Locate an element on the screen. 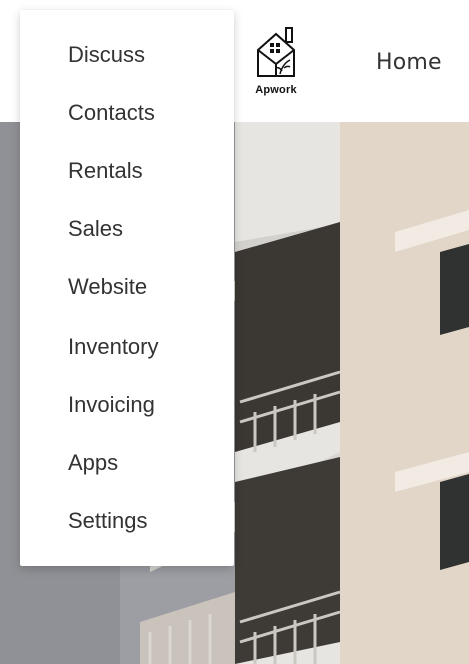  menu-item-invoicing: Invoicing is located at coordinates (111, 405).